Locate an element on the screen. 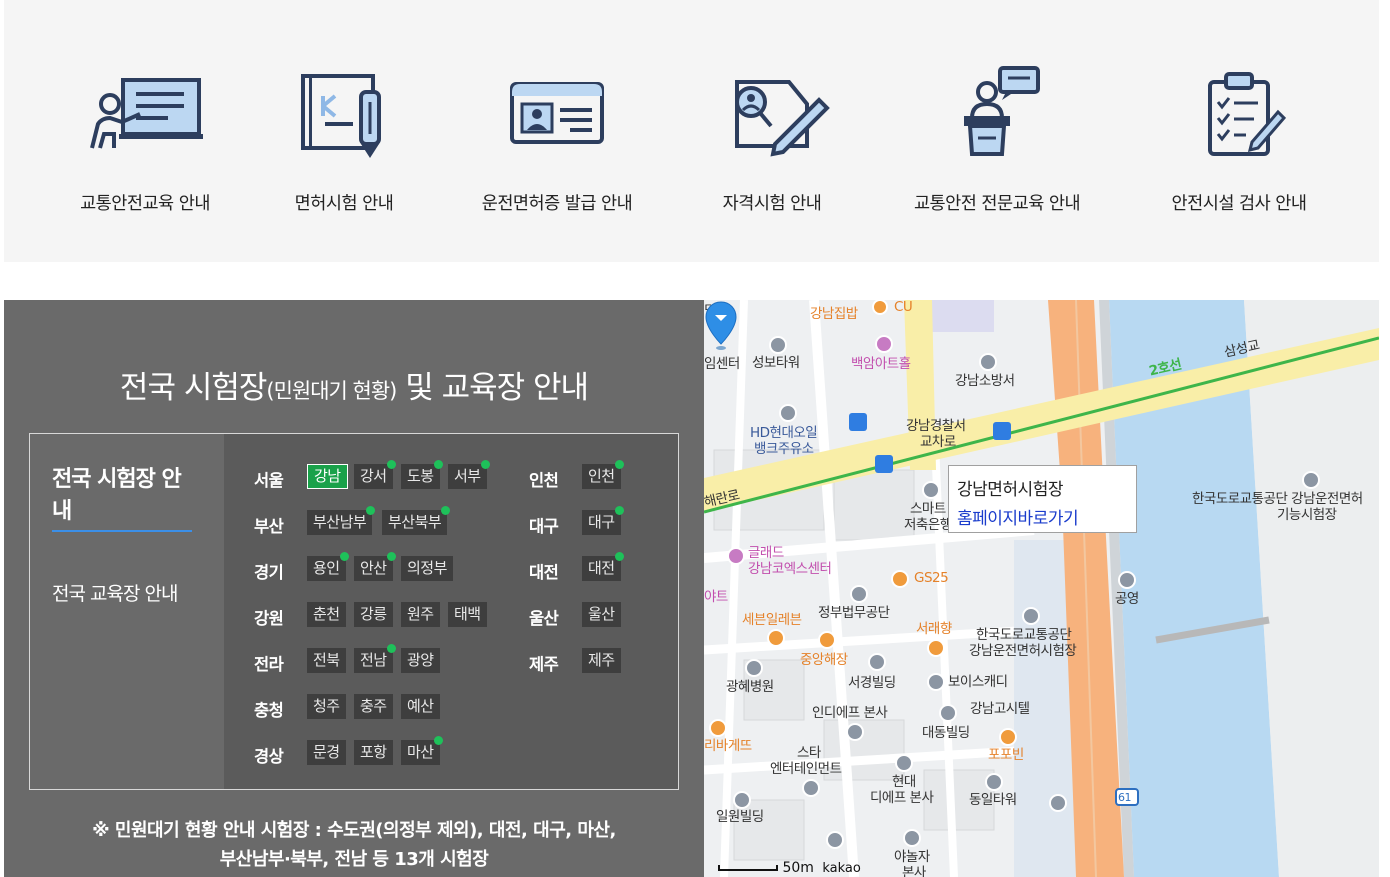 This screenshot has height=877, width=1390. service-qualification-exam: 자격시험 안내 is located at coordinates (772, 138).